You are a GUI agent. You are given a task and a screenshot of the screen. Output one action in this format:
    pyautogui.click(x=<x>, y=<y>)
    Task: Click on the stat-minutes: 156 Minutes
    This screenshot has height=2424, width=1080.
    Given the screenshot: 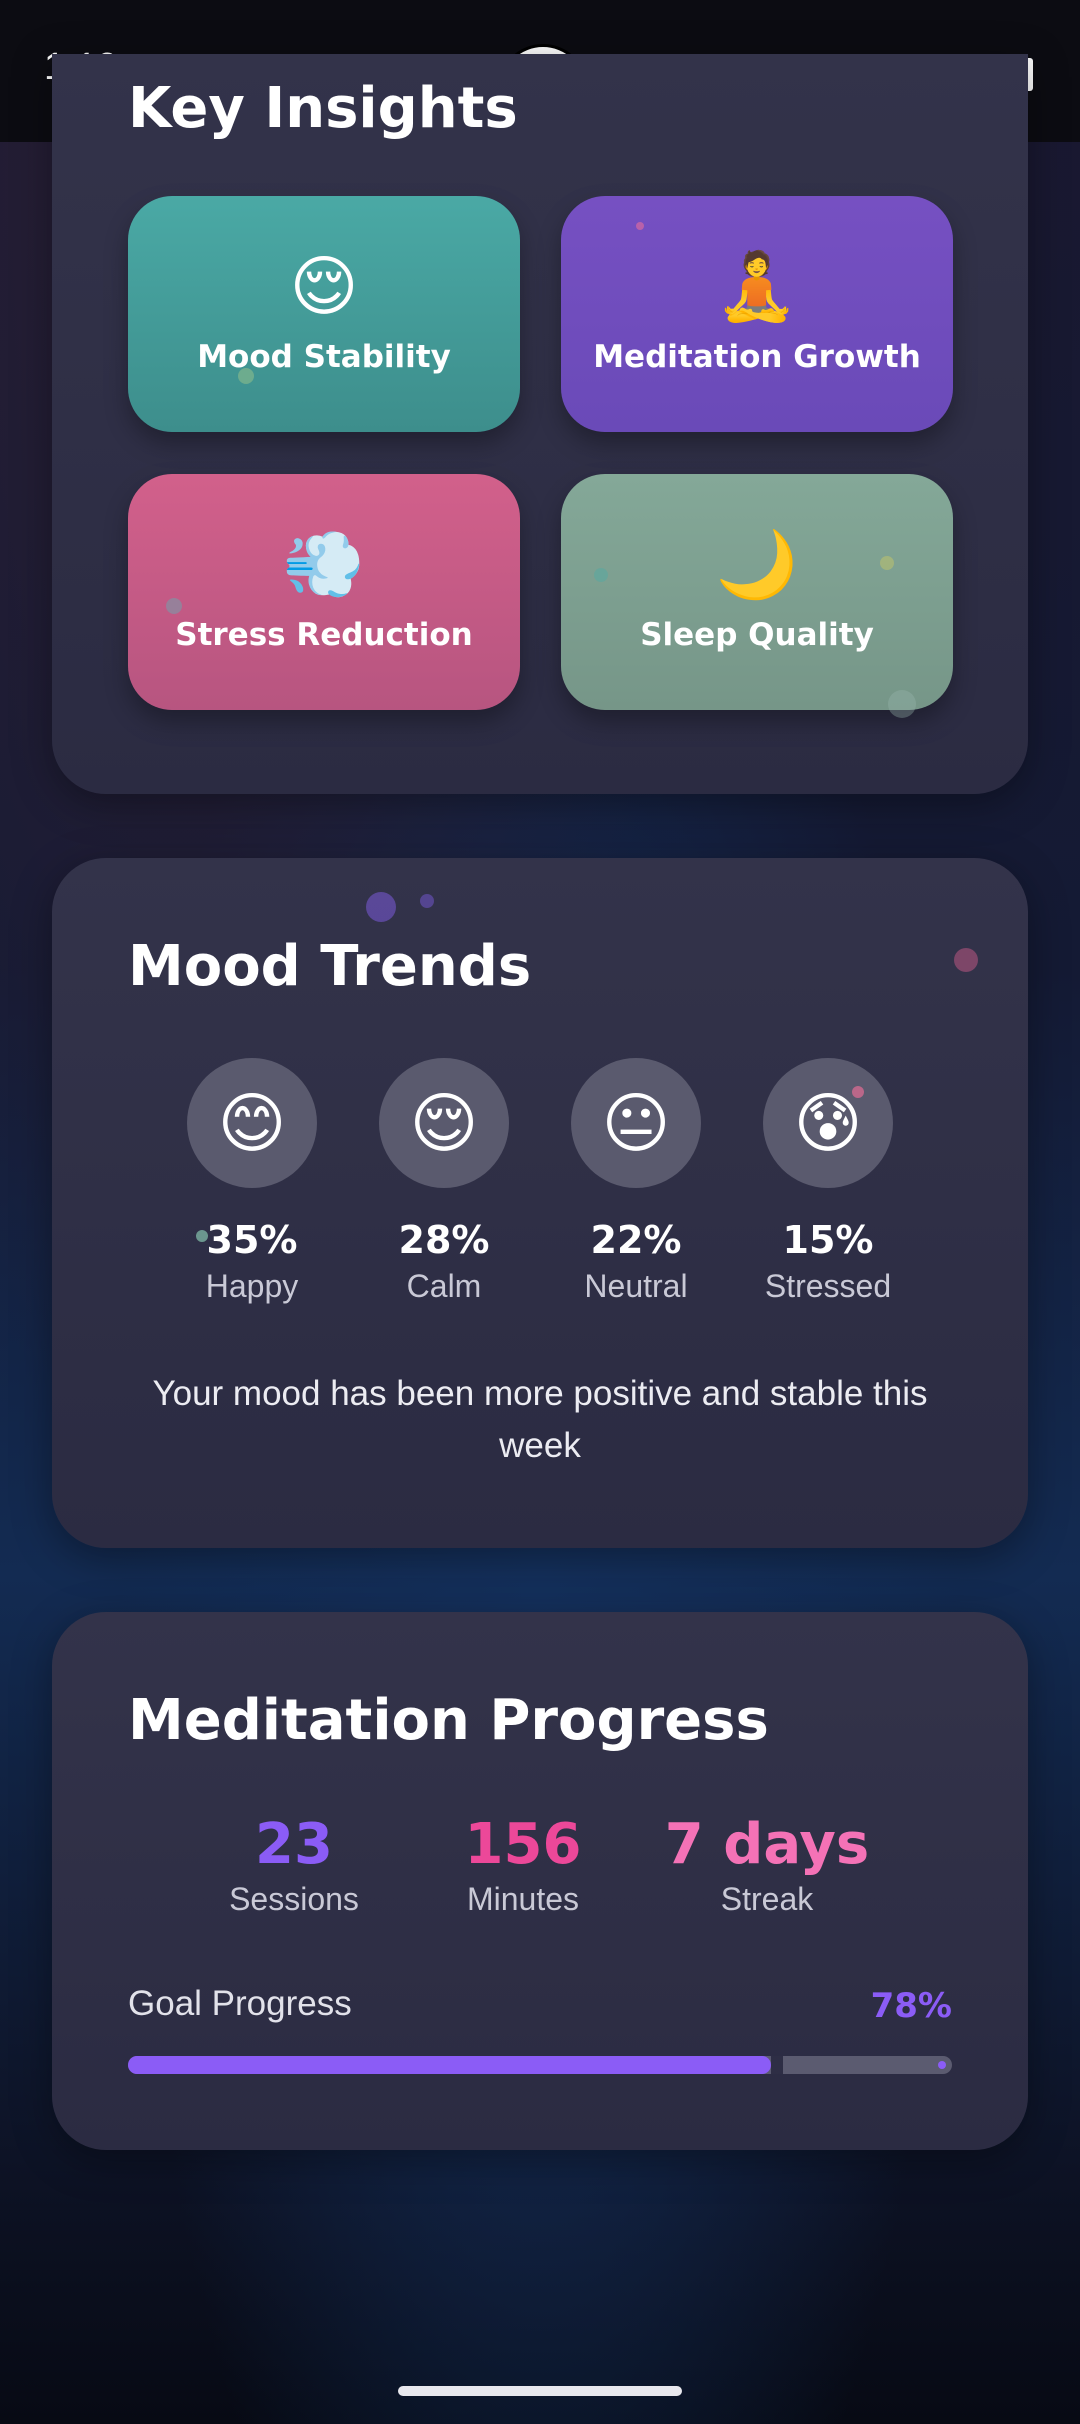 What is the action you would take?
    pyautogui.click(x=523, y=1865)
    